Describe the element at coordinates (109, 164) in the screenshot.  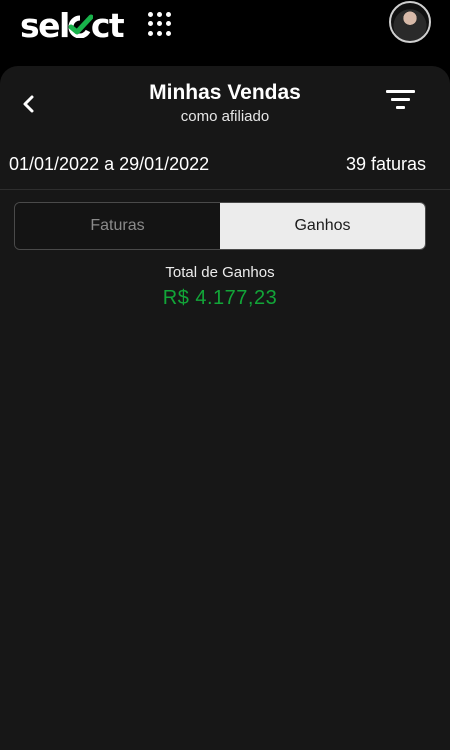
I see `date-range: 01/01/2022 a 29/01/2022` at that location.